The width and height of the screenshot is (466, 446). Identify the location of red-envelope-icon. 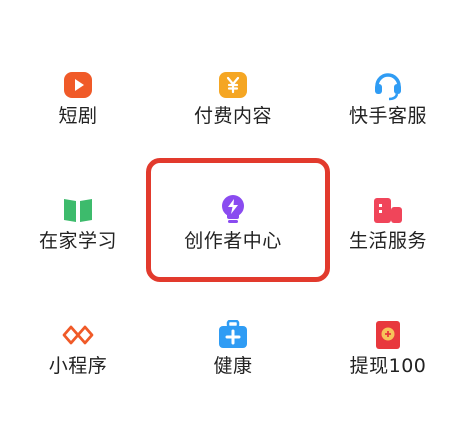
(388, 335).